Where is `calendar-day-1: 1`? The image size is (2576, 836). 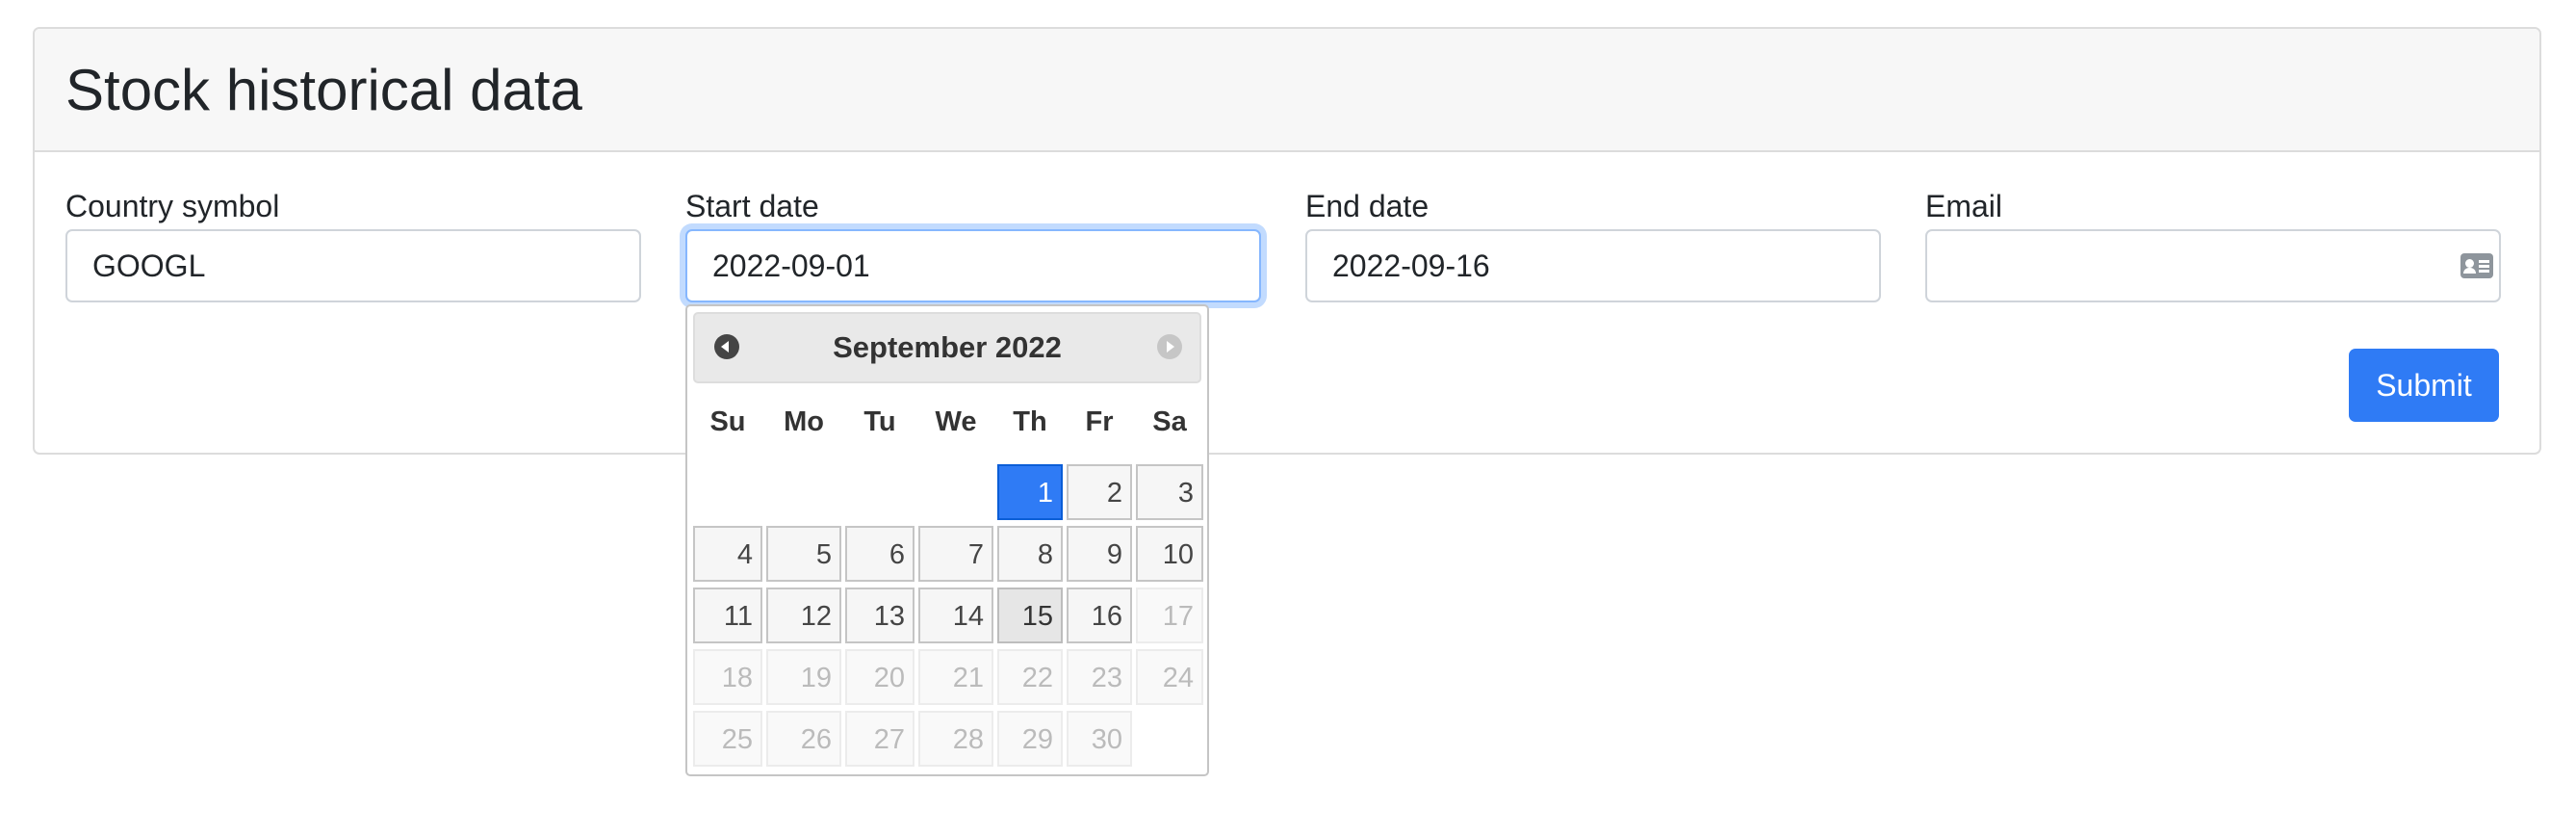 calendar-day-1: 1 is located at coordinates (1030, 492).